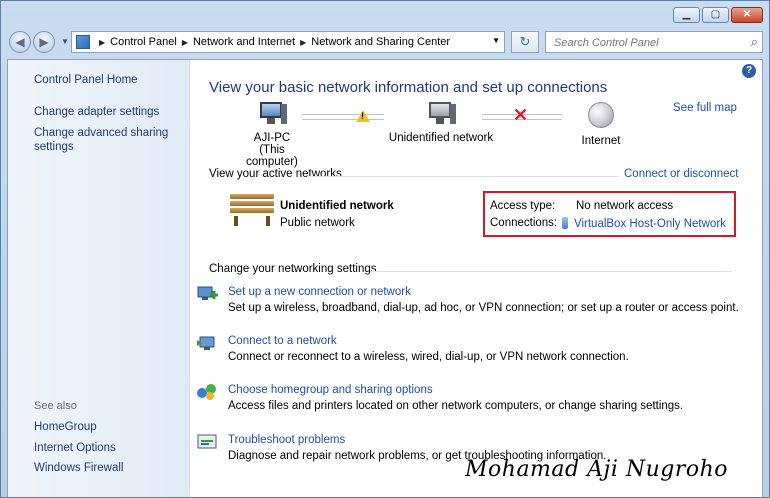 This screenshot has height=498, width=770. I want to click on sidebar-item-home: Control Panel Home, so click(86, 80).